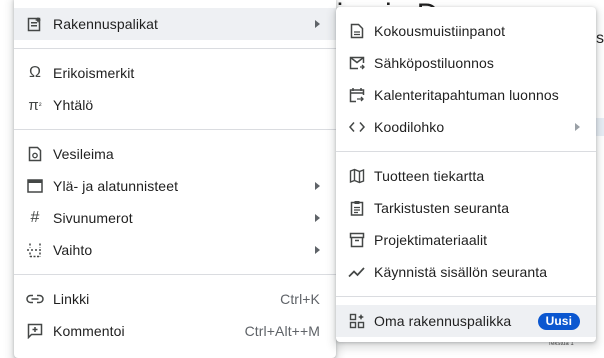 This screenshot has height=358, width=604. I want to click on menu-item-watermark: Vesileima, so click(175, 154).